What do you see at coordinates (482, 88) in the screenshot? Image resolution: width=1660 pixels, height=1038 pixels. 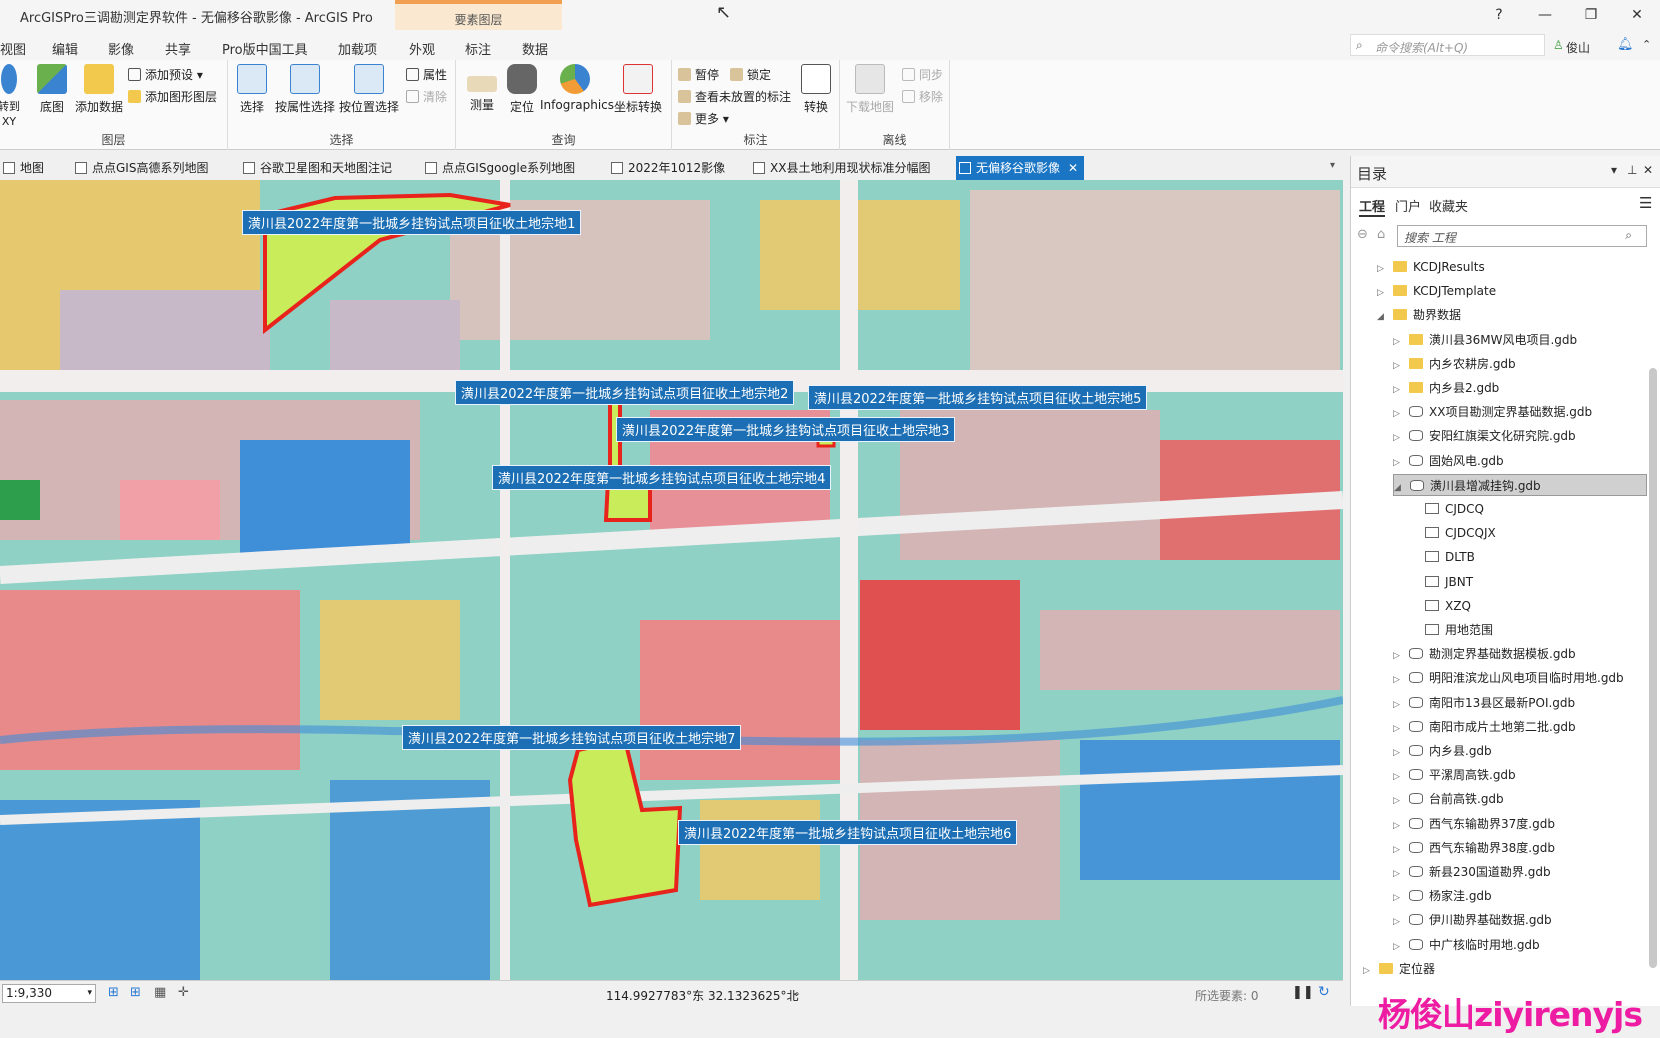 I see `measure-button: 测量` at bounding box center [482, 88].